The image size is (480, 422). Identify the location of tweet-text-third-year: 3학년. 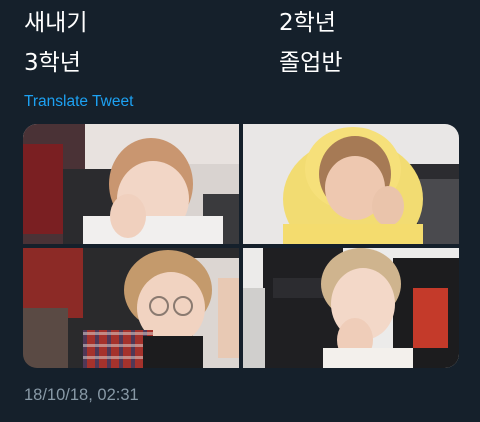
(52, 63).